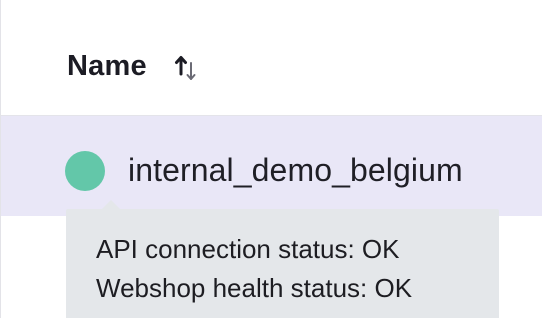 The height and width of the screenshot is (318, 542). What do you see at coordinates (85, 171) in the screenshot?
I see `status-dot-icon` at bounding box center [85, 171].